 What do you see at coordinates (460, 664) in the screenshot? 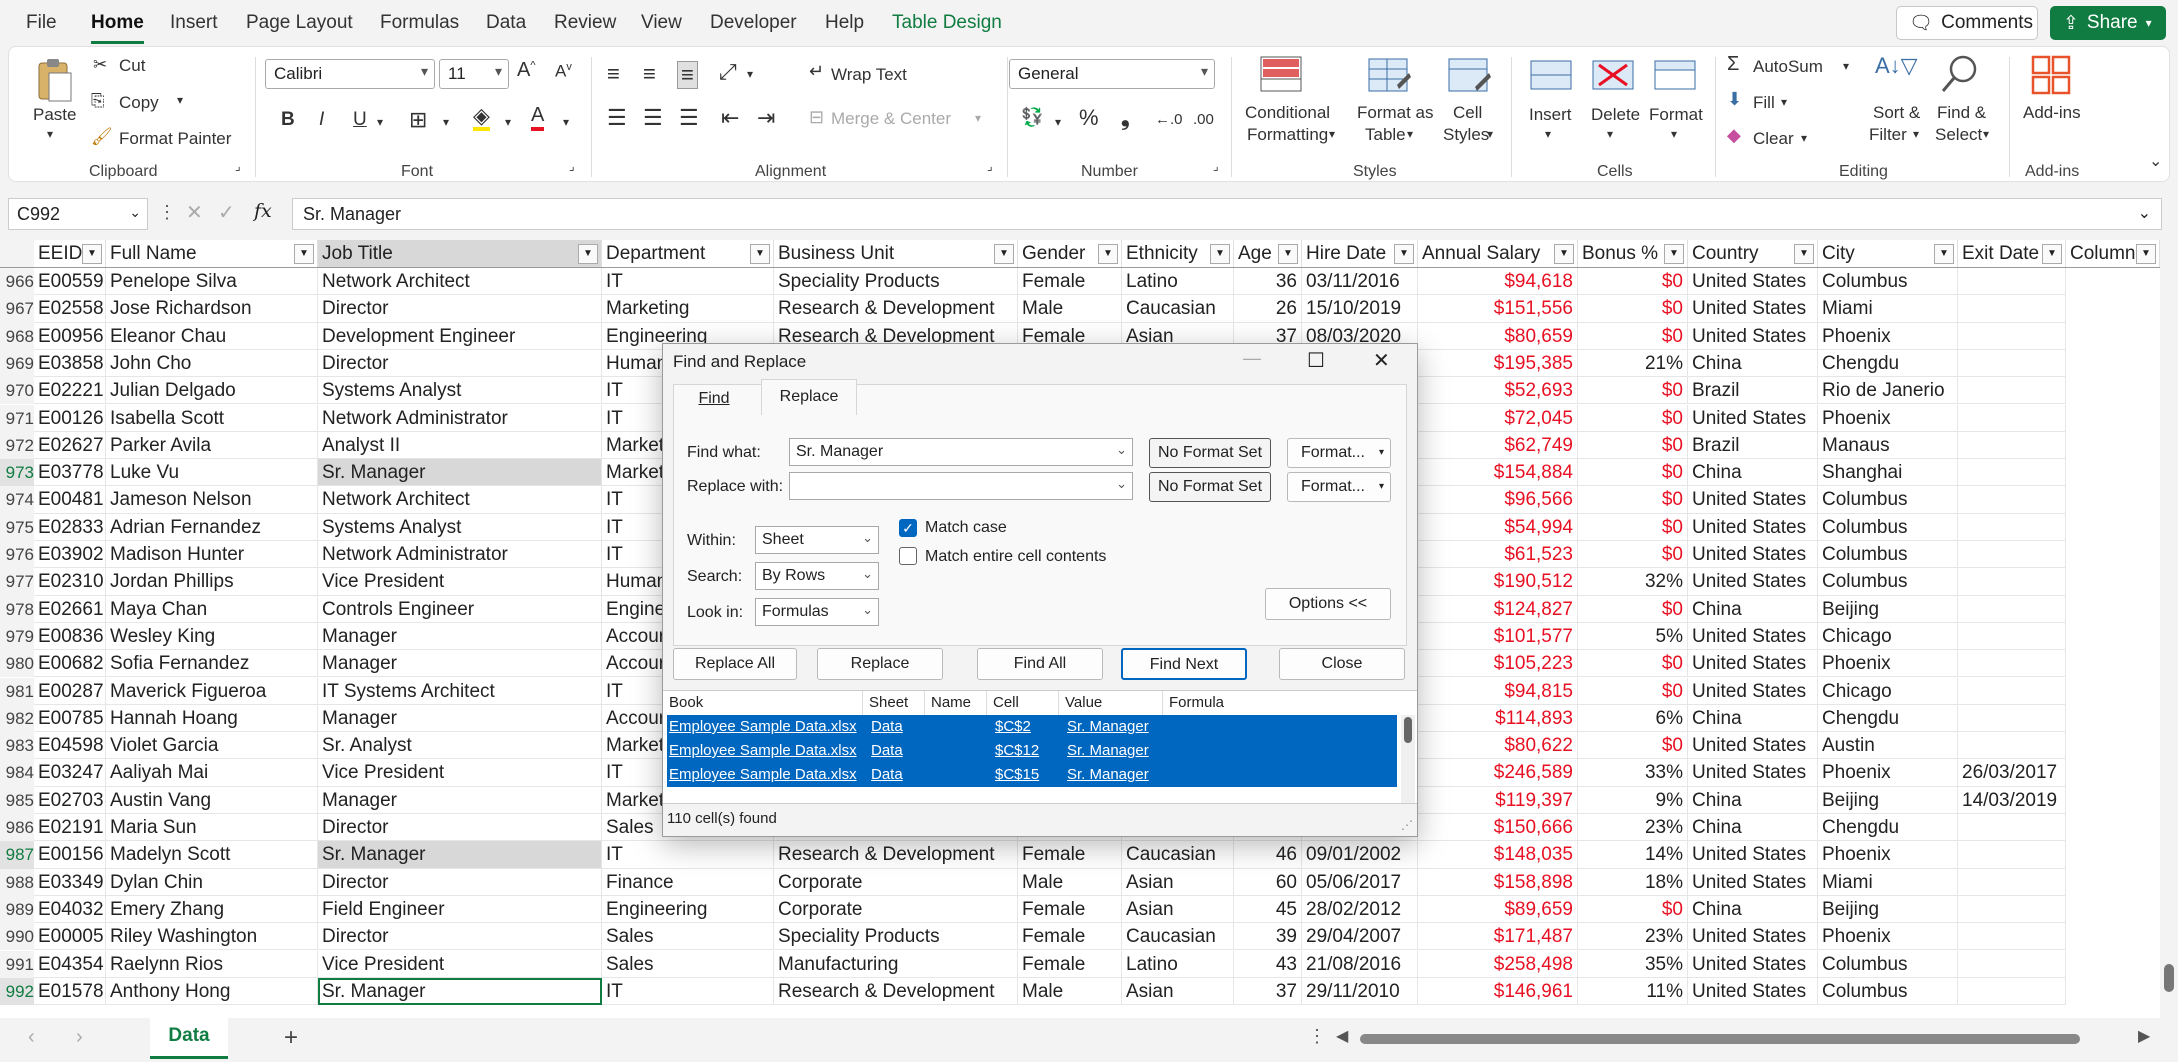
I see `table-cell: Manager` at bounding box center [460, 664].